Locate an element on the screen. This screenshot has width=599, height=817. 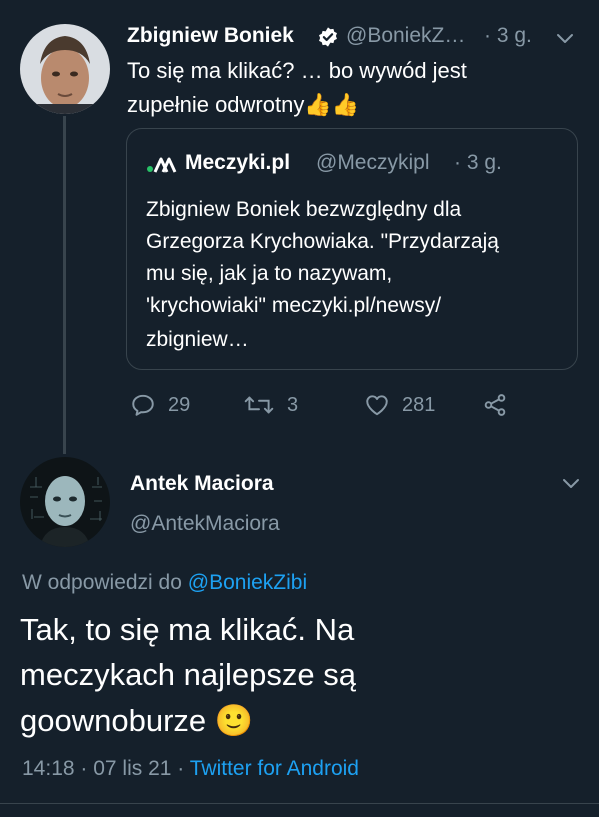
avatar-zbigniew-boniek is located at coordinates (65, 69).